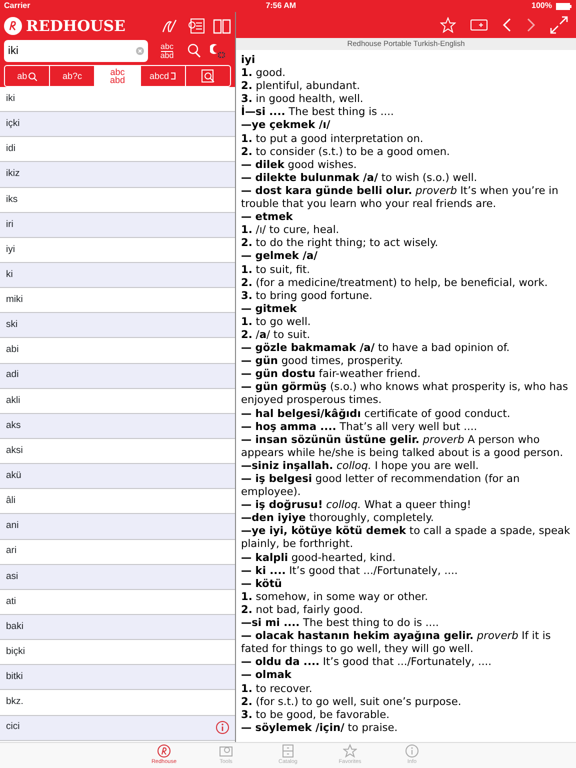  I want to click on definition-line: — gözle bakmamak /a/ to have a bad opinion of., so click(376, 349).